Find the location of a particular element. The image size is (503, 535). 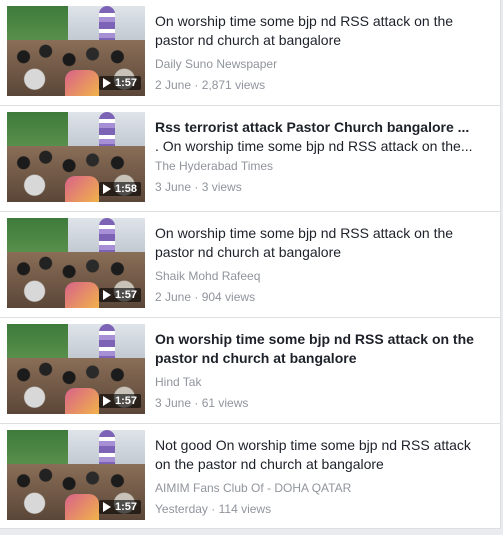

channel-name: The Hyderabad Times is located at coordinates (319, 166).